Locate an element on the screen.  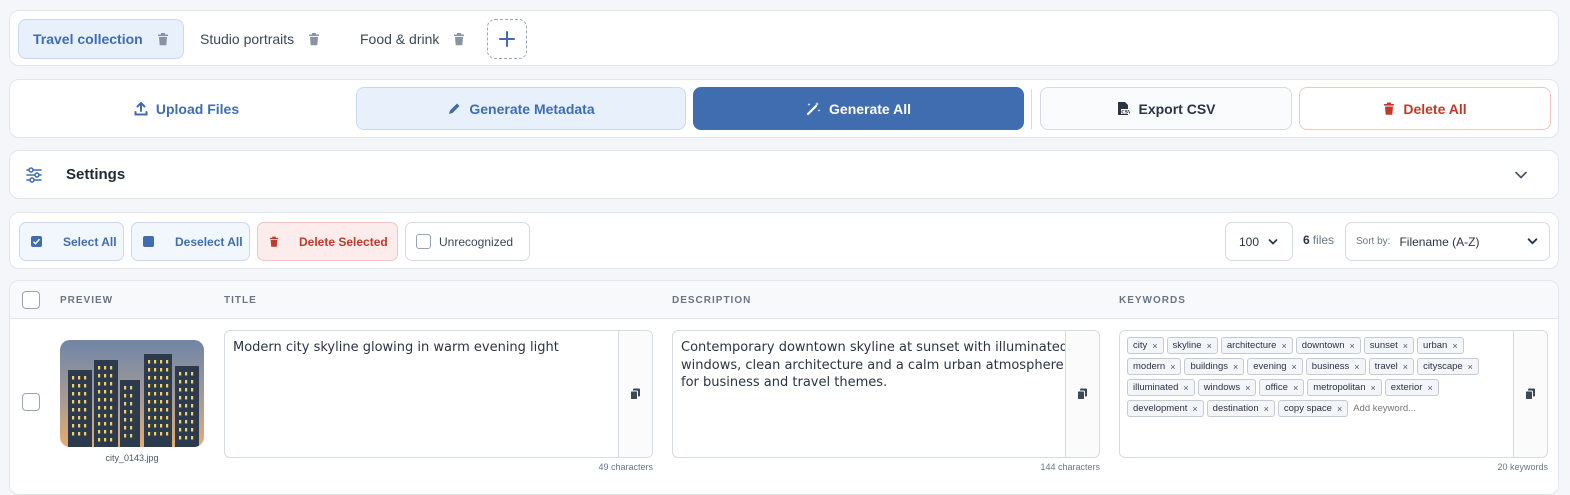
plus-icon is located at coordinates (507, 39).